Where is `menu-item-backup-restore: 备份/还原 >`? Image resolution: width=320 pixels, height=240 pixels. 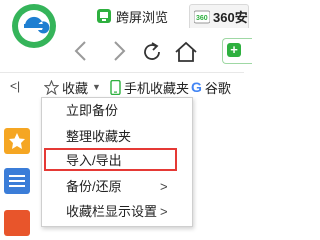
menu-item-backup-restore: 备份/还原 > is located at coordinates (117, 187).